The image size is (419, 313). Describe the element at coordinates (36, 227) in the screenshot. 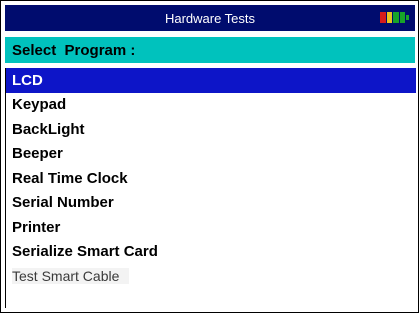

I see `menu-item-label: Printer` at that location.